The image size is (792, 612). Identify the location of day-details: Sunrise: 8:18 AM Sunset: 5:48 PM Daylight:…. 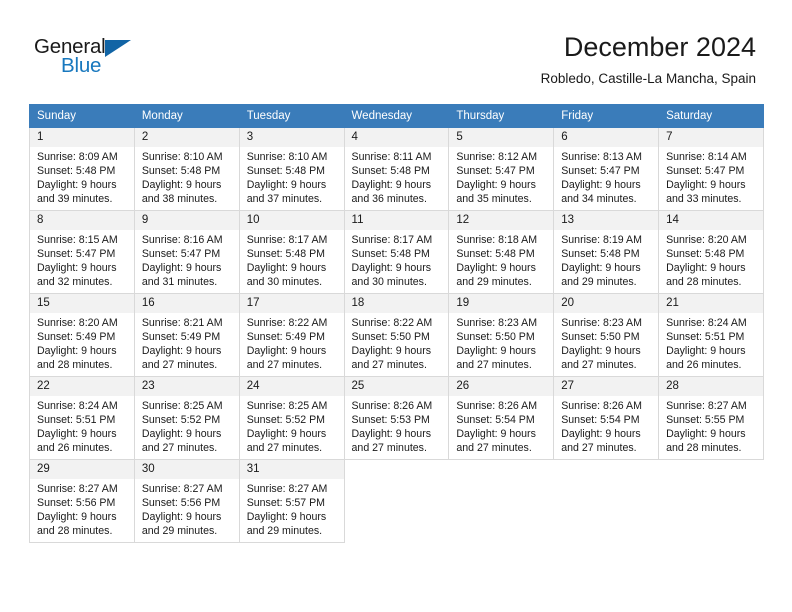
(501, 259).